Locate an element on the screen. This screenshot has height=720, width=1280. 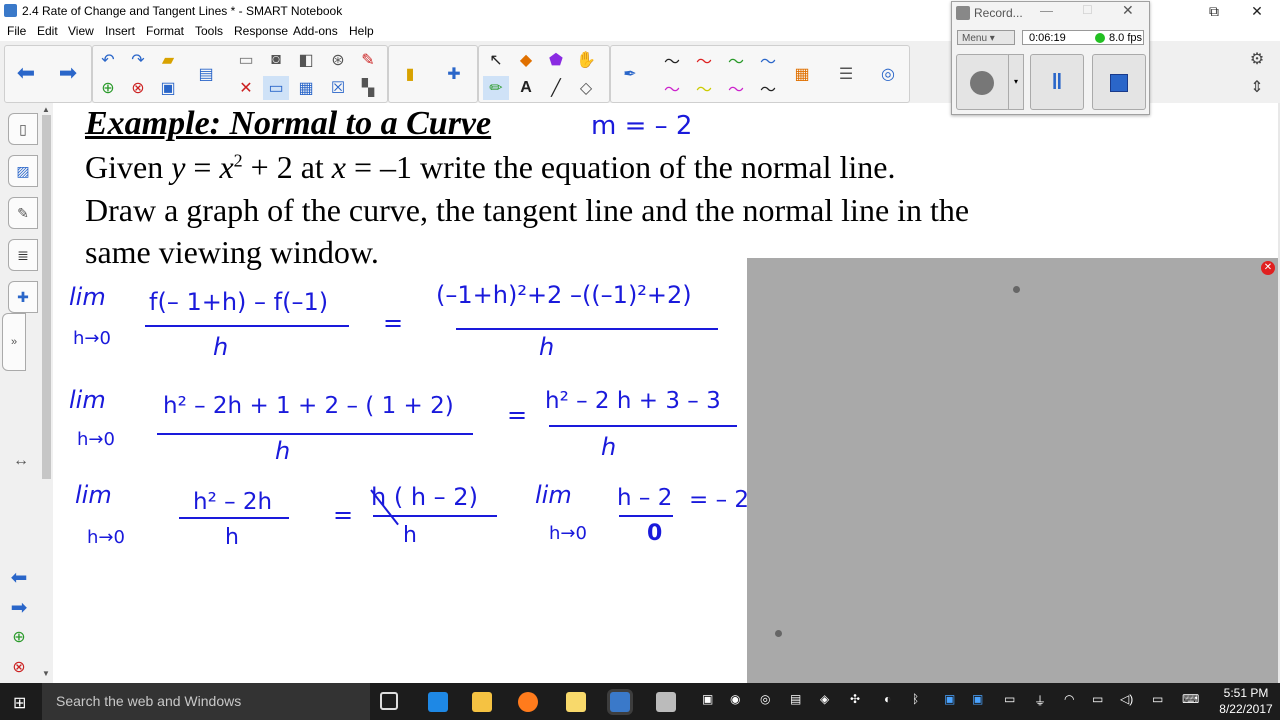
clock-date: 8/22/2017 is located at coordinates (1246, 709).